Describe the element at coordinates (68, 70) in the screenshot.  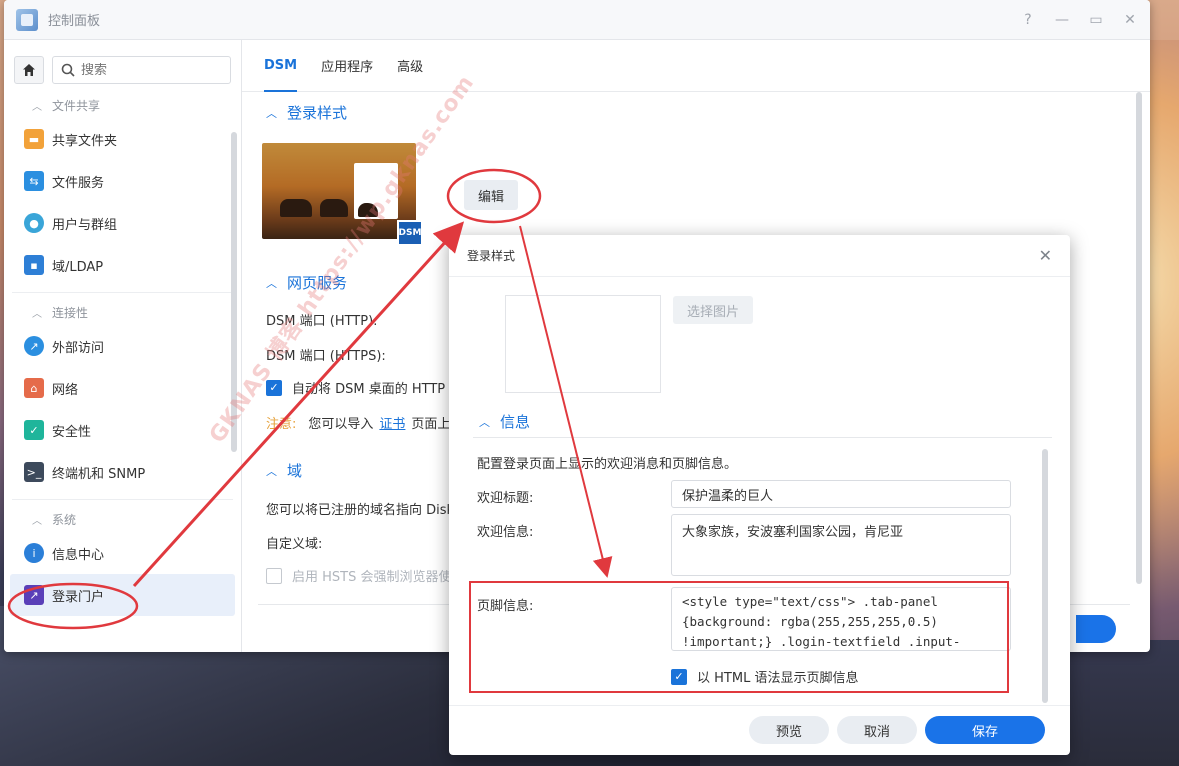
I see `search-icon` at that location.